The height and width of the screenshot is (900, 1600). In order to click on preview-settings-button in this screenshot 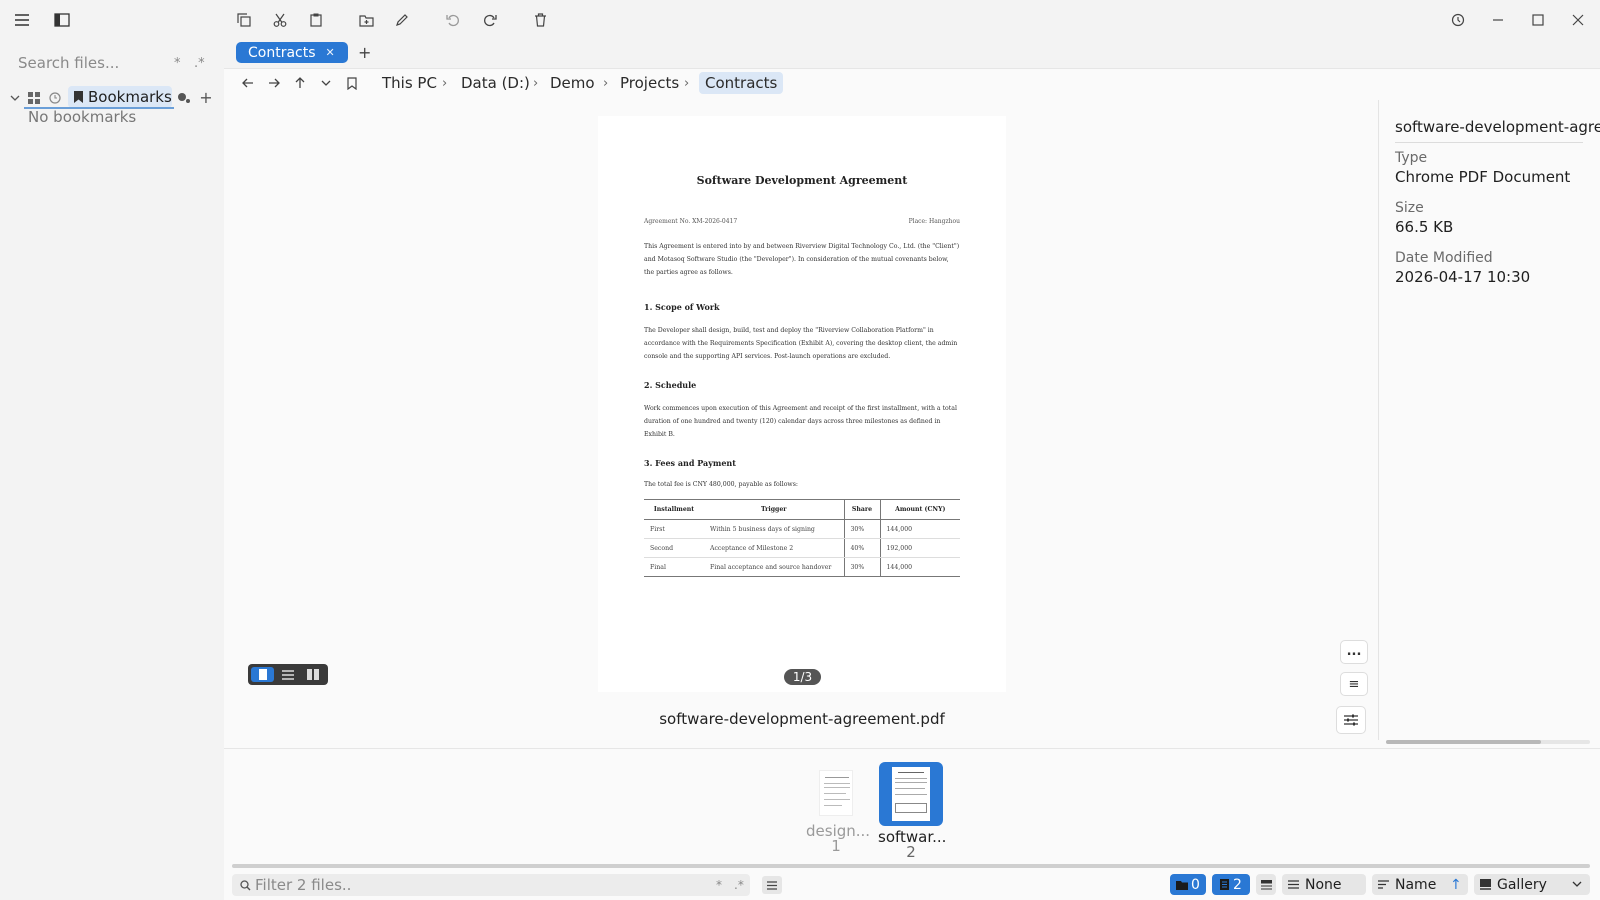, I will do `click(1351, 720)`.